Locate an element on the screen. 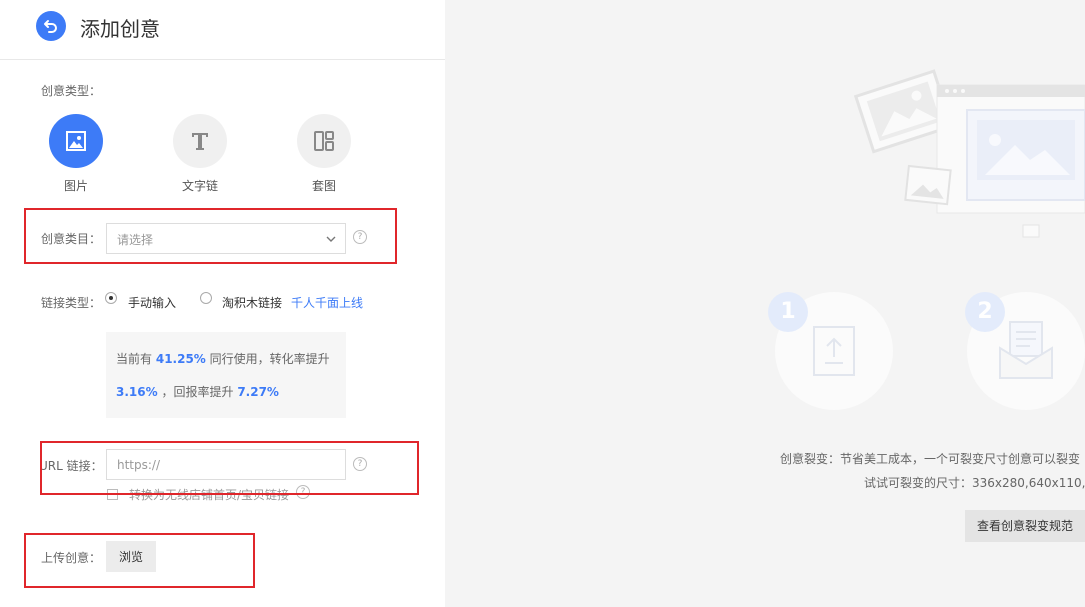 The height and width of the screenshot is (607, 1085). stats-suffix: 同行使用，转化率提升 is located at coordinates (269, 359).